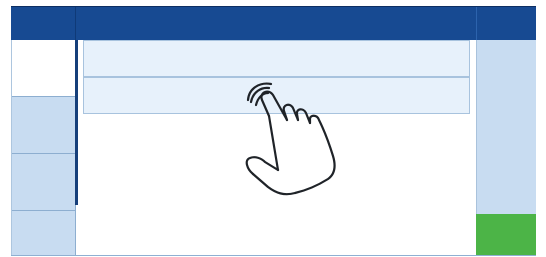  What do you see at coordinates (506, 235) in the screenshot?
I see `confirm-button` at bounding box center [506, 235].